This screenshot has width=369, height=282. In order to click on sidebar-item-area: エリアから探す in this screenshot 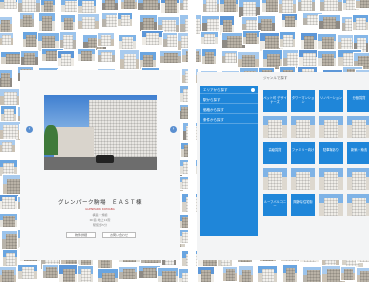, I will do `click(229, 90)`.